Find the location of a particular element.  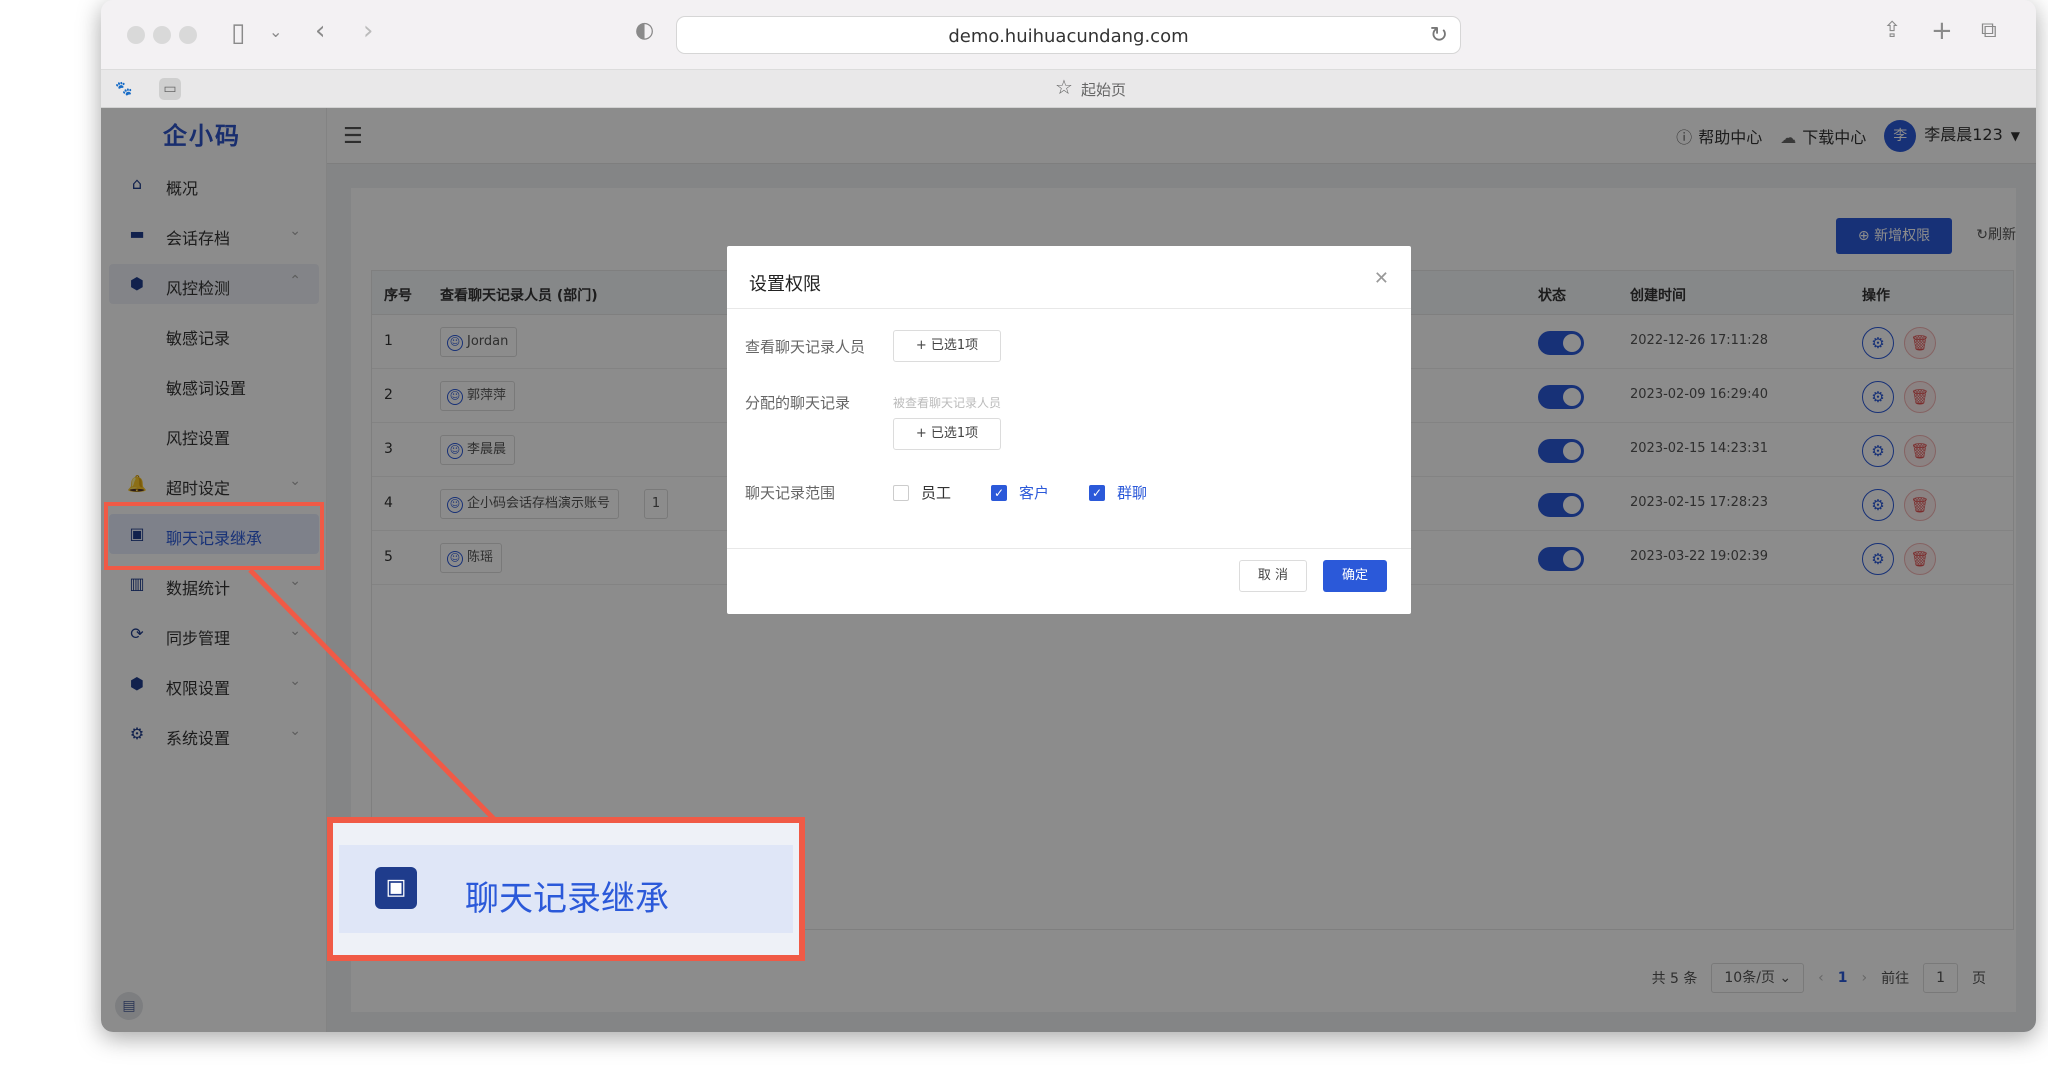

contact-card-icon: ▣ is located at coordinates (396, 888).